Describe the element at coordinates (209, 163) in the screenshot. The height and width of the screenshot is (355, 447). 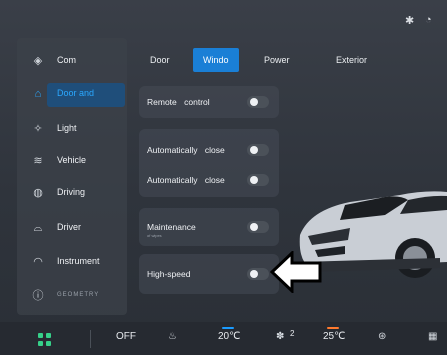
I see `auto-close-card: Automatically close Automatically close` at that location.